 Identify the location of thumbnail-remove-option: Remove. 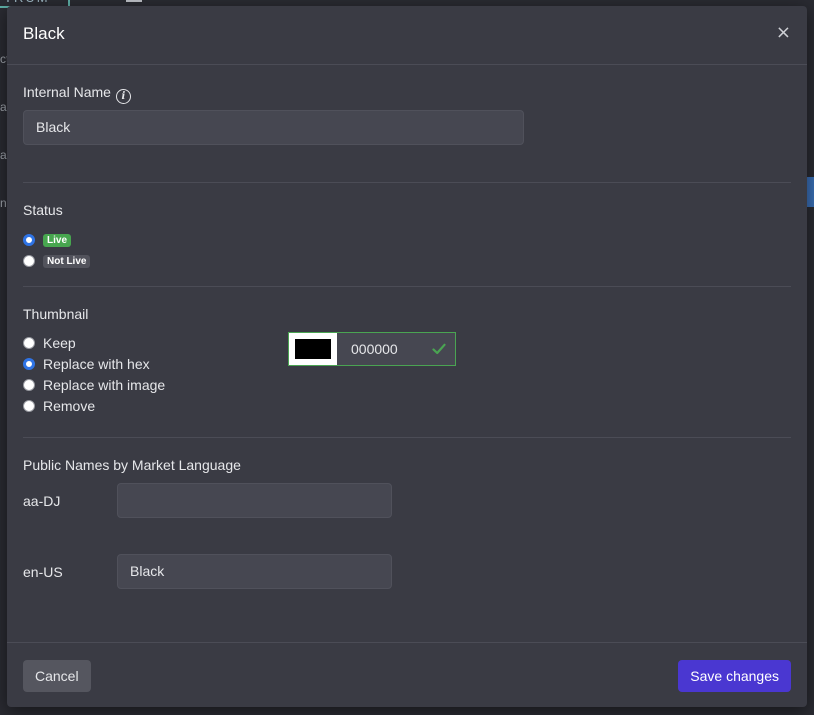
(59, 406).